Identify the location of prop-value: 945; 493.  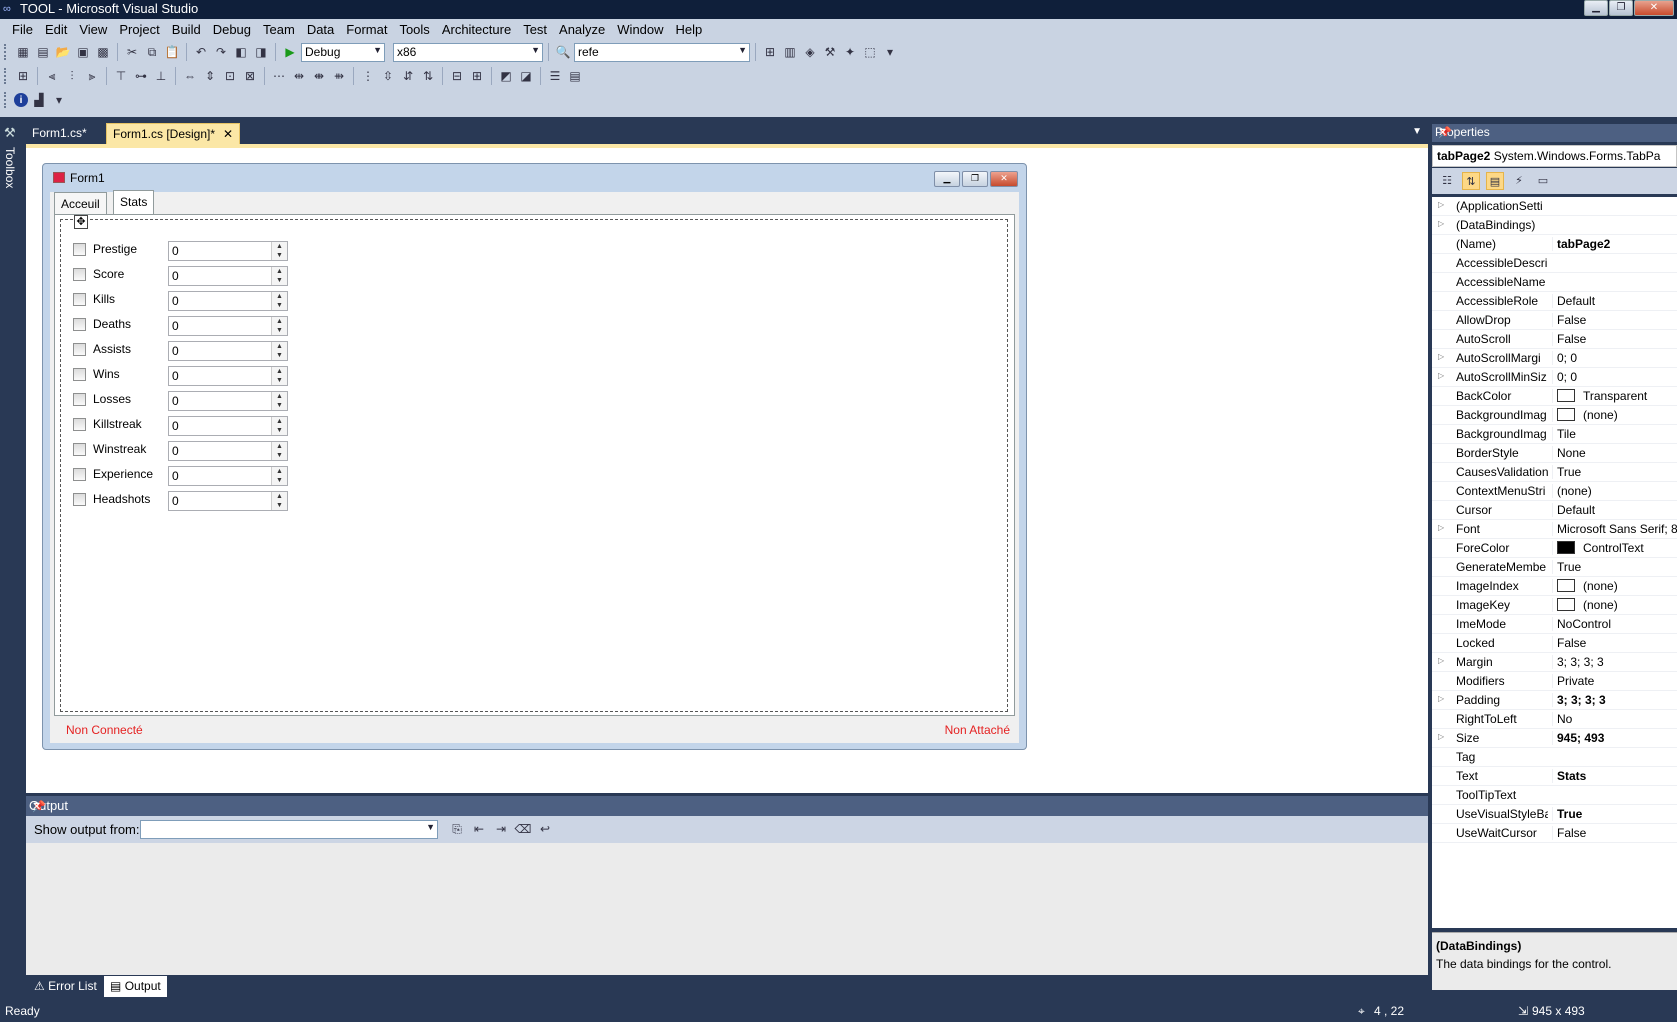
(1614, 738).